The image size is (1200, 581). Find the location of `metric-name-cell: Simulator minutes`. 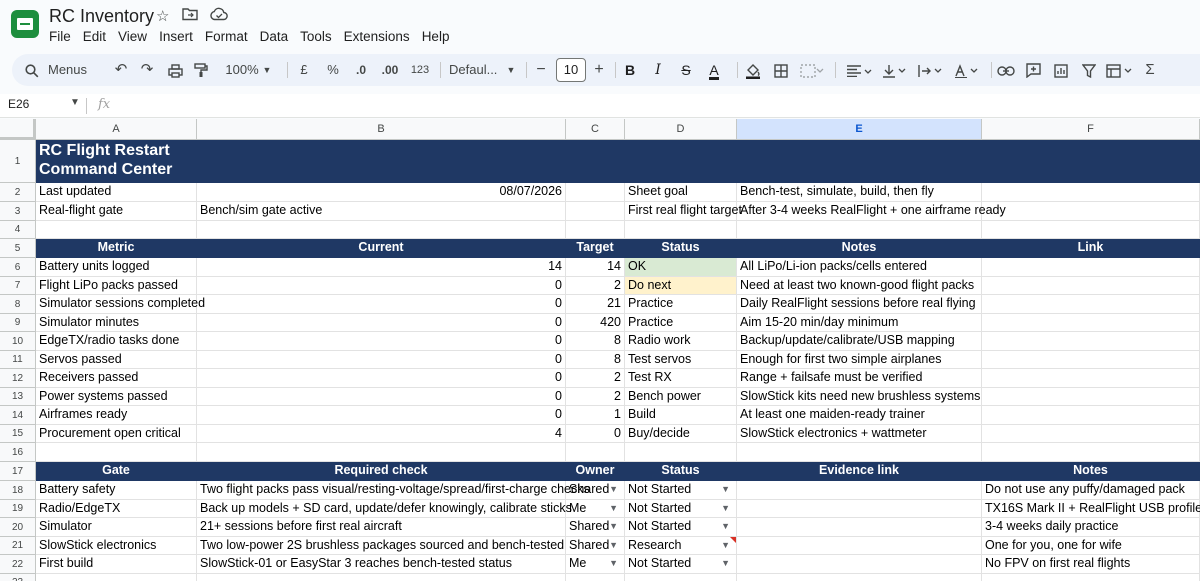

metric-name-cell: Simulator minutes is located at coordinates (116, 323).